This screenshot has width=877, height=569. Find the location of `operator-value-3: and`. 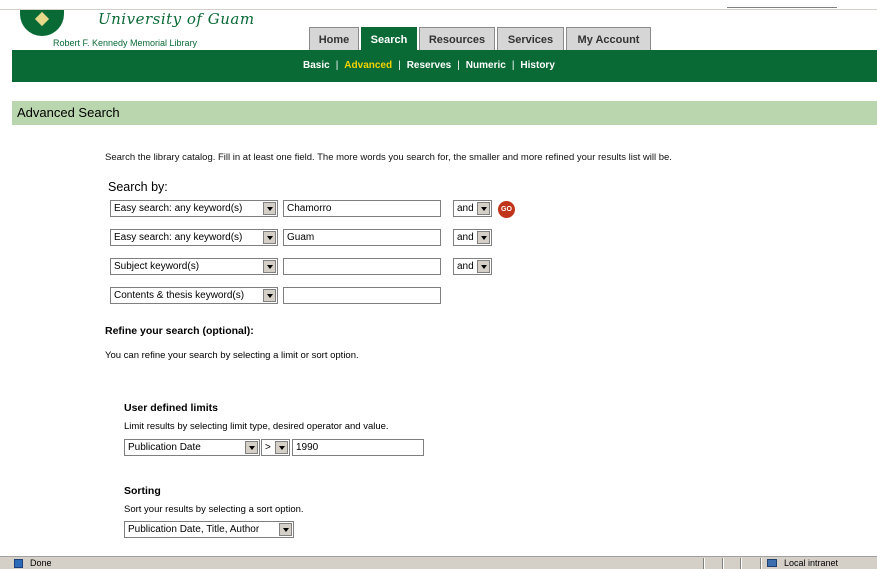

operator-value-3: and is located at coordinates (465, 266).